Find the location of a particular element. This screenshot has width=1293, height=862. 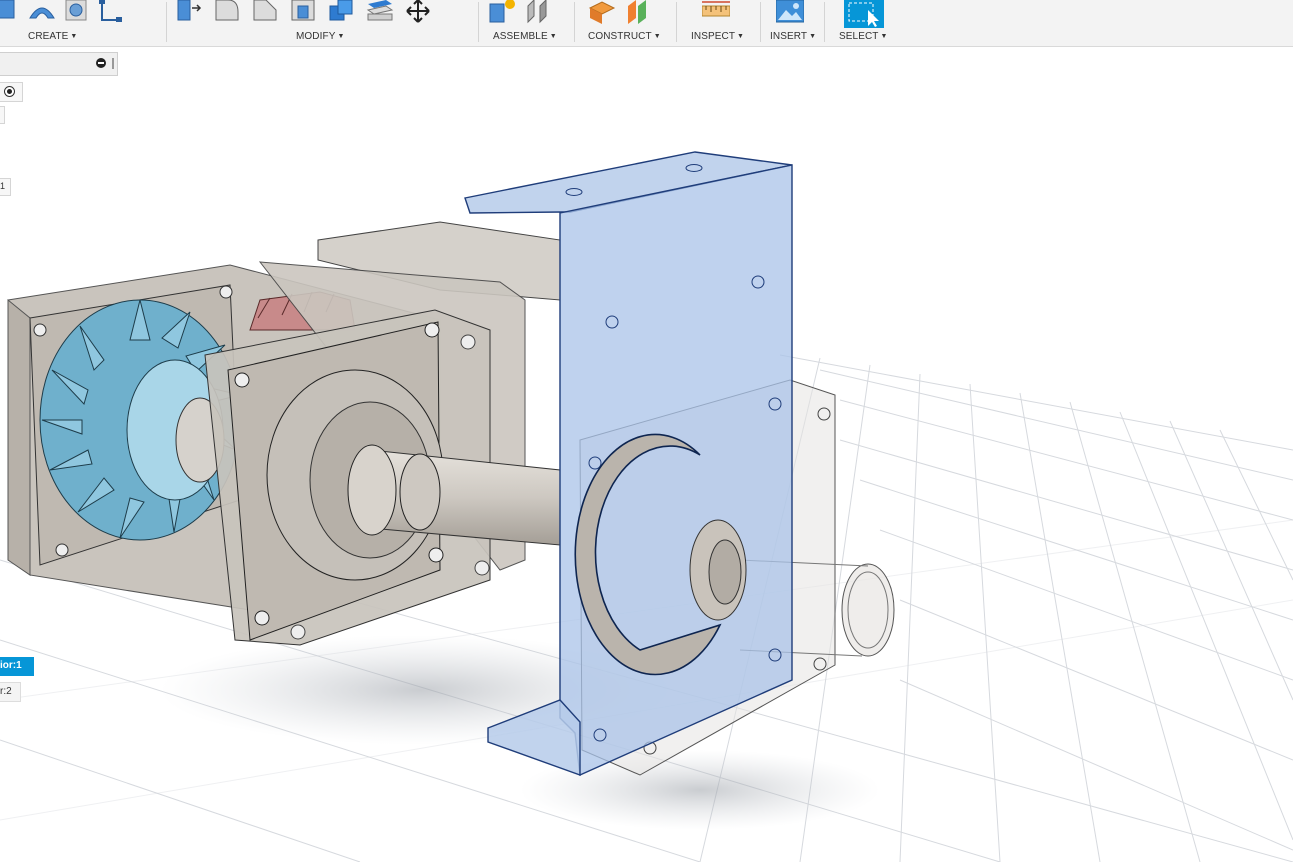

press-pull-icon is located at coordinates (190, 12).